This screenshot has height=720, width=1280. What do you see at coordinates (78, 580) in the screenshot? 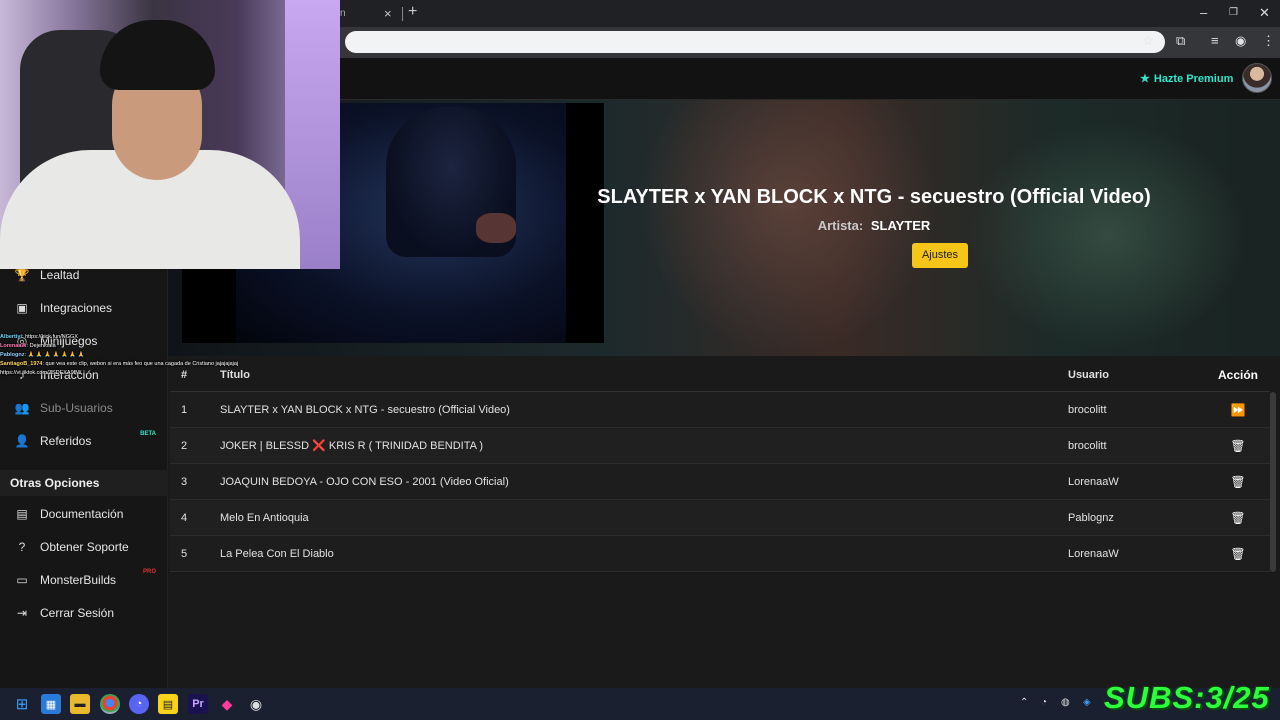
I see `sidebar-item-label: MonsterBuilds` at bounding box center [78, 580].